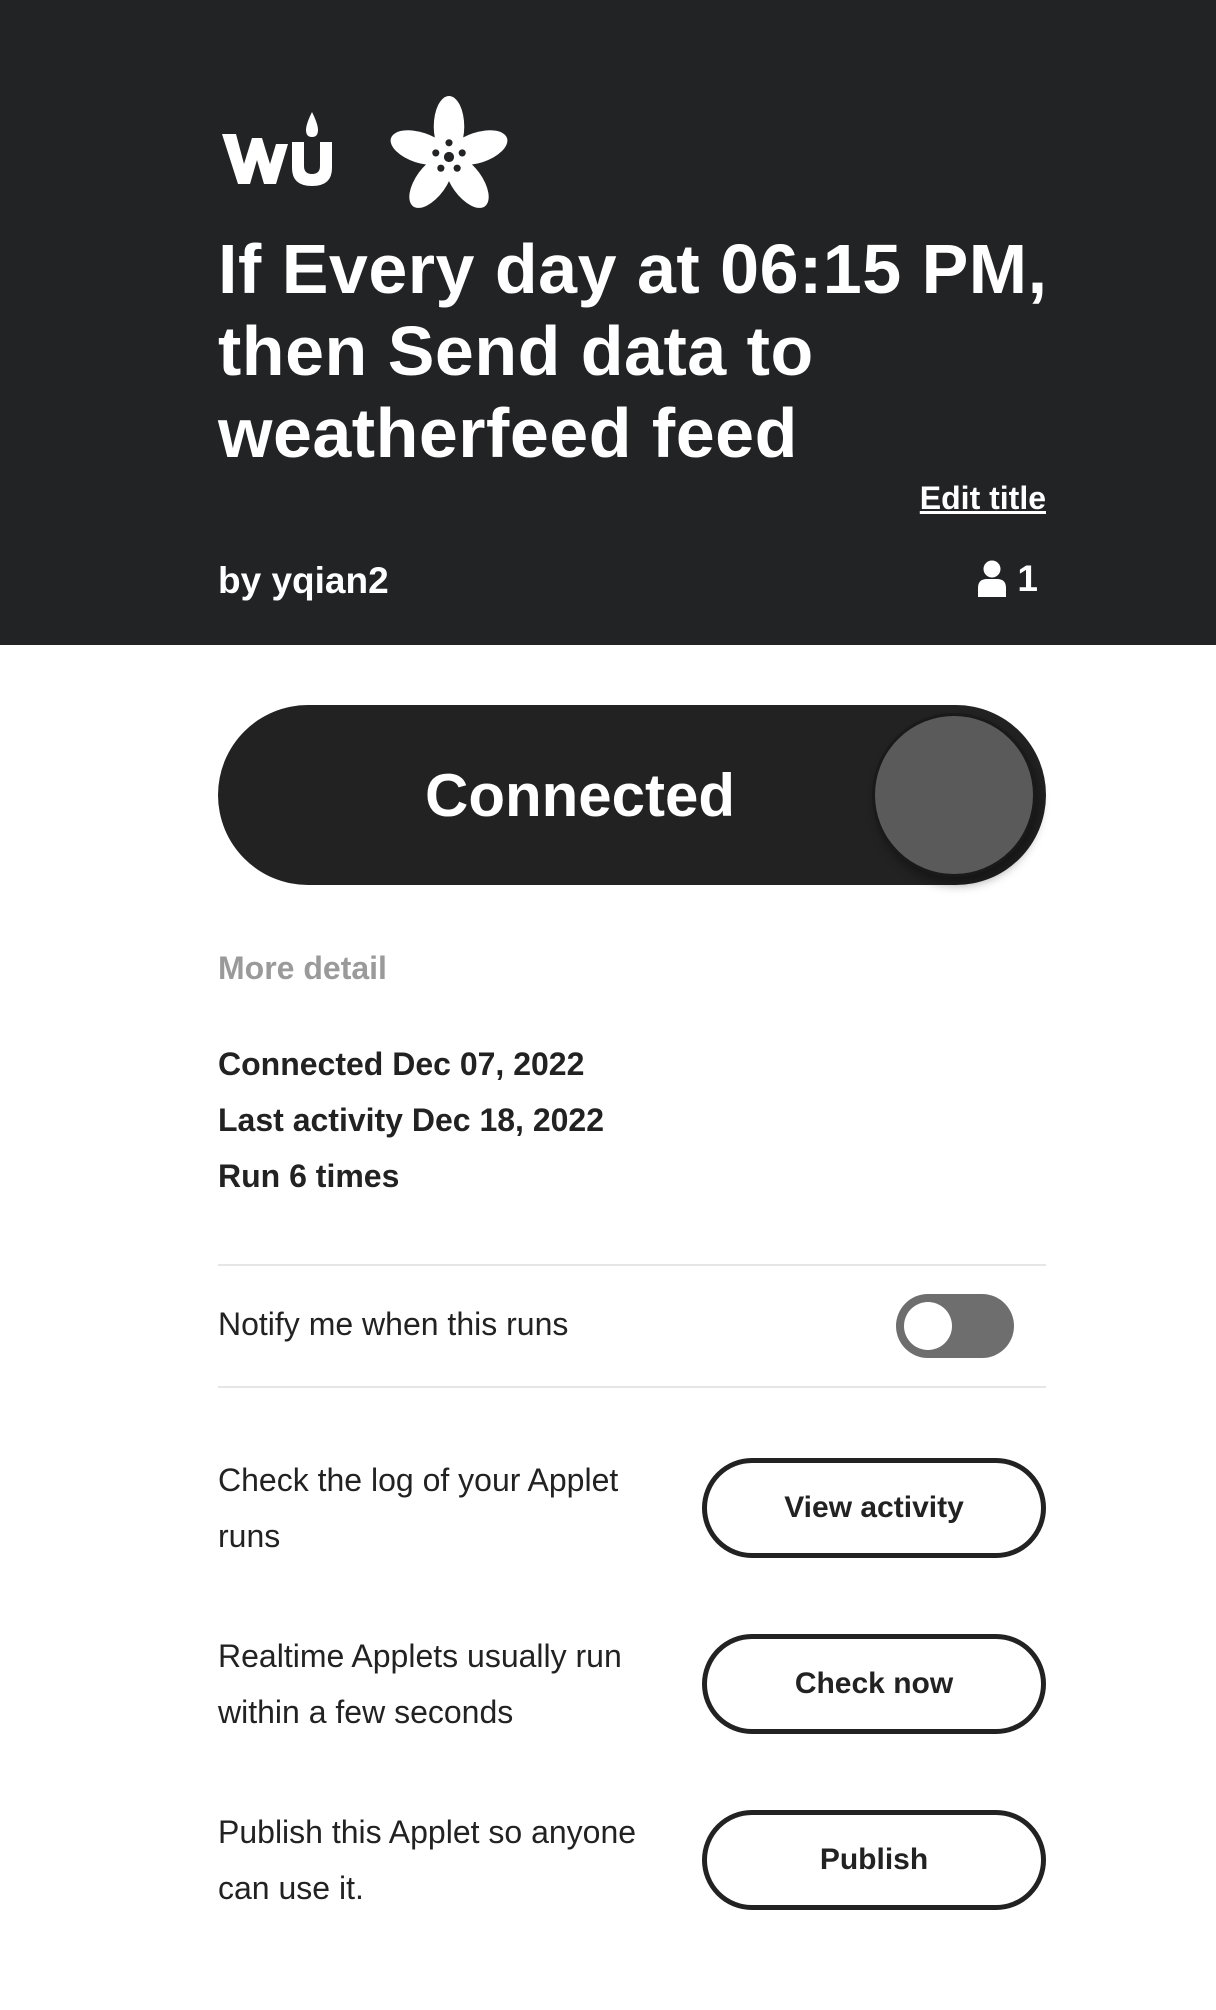 This screenshot has height=2010, width=1216. I want to click on connected-toggle: Connected, so click(632, 795).